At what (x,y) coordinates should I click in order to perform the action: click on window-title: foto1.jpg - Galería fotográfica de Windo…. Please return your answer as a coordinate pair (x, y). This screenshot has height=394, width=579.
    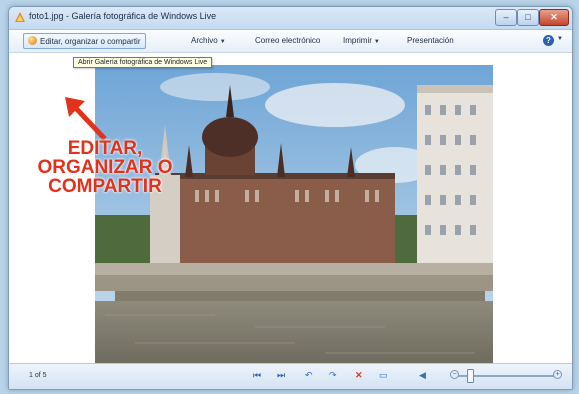
    Looking at the image, I should click on (123, 16).